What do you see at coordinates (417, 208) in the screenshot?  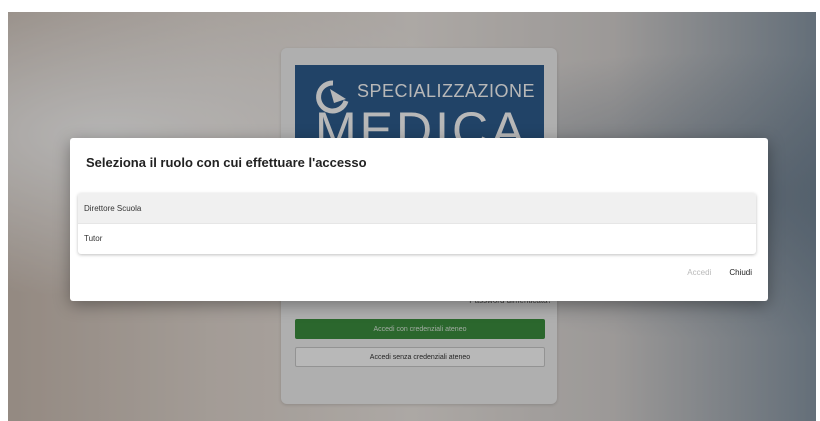 I see `role-item-direttore-scuola: Direttore Scuola` at bounding box center [417, 208].